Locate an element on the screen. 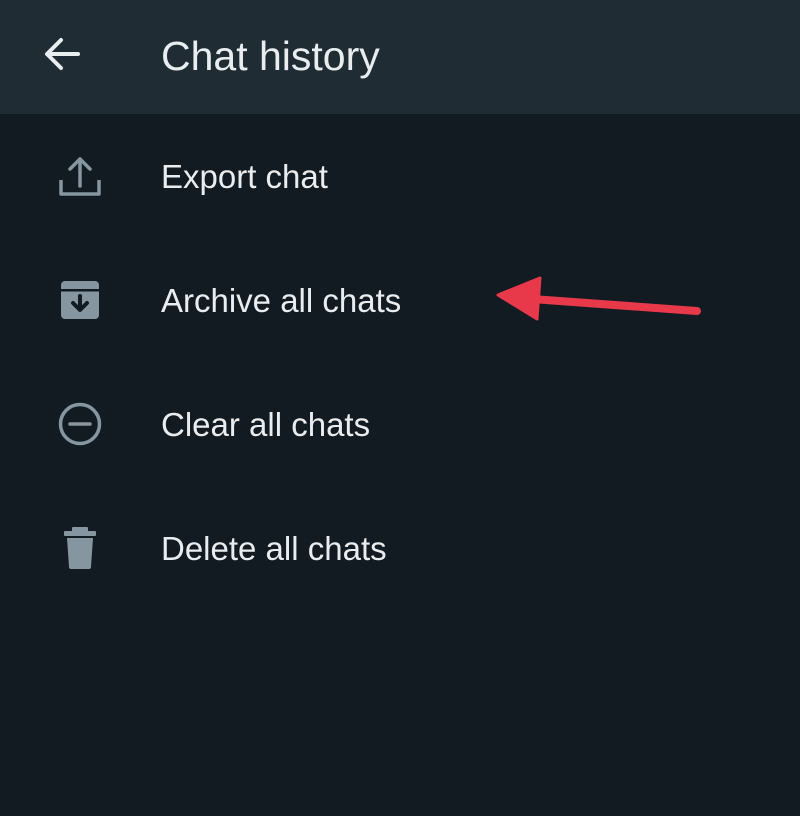 This screenshot has width=800, height=816. minus-circle-icon is located at coordinates (80, 424).